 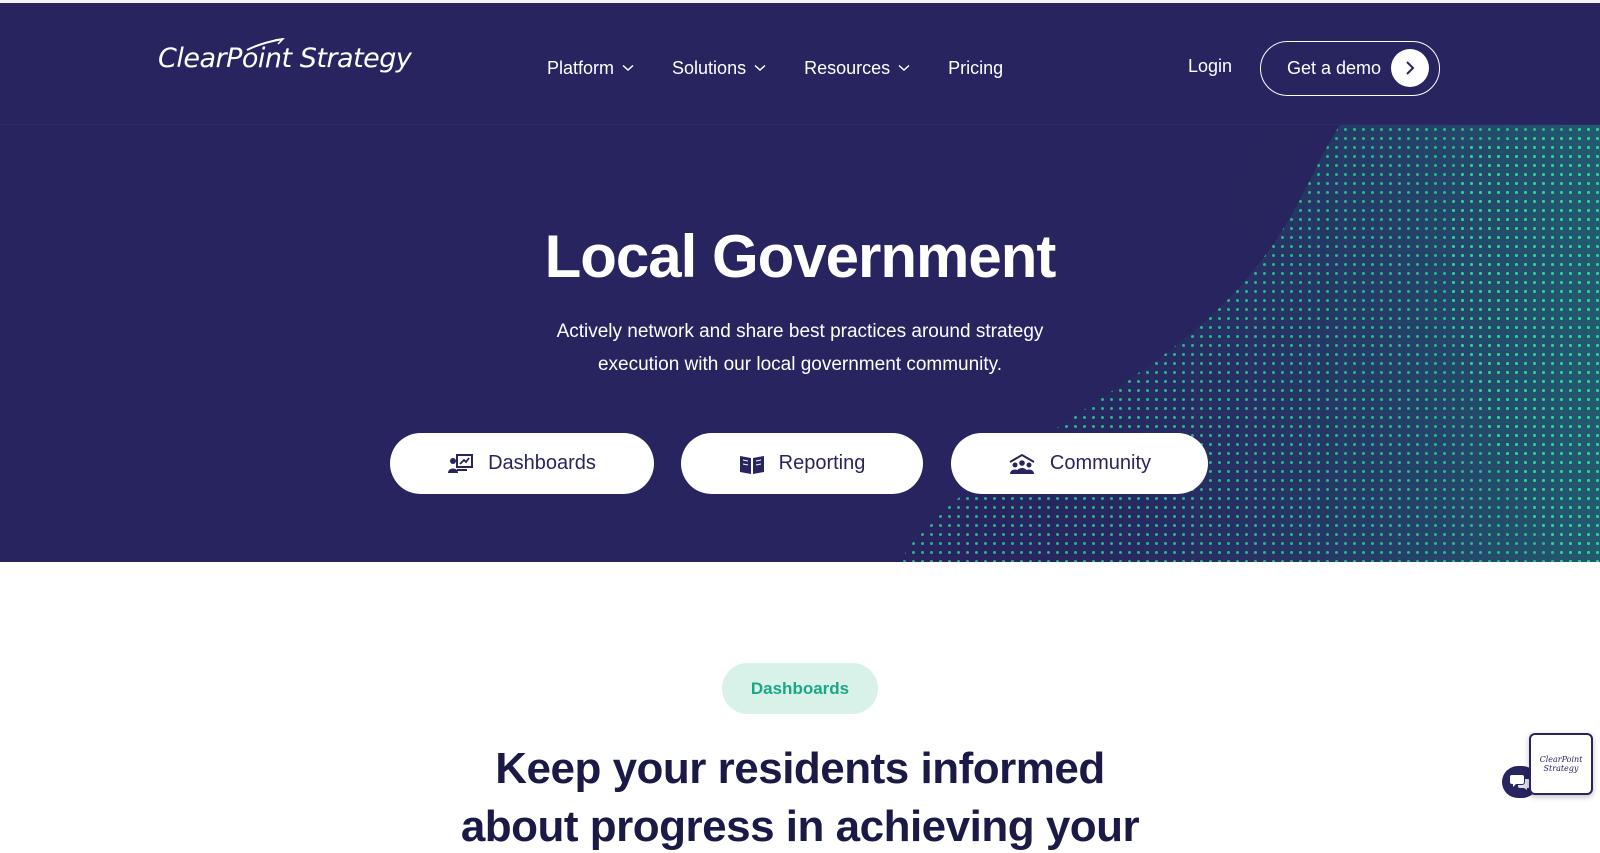 I want to click on hero-title: Local Government, so click(x=800, y=256).